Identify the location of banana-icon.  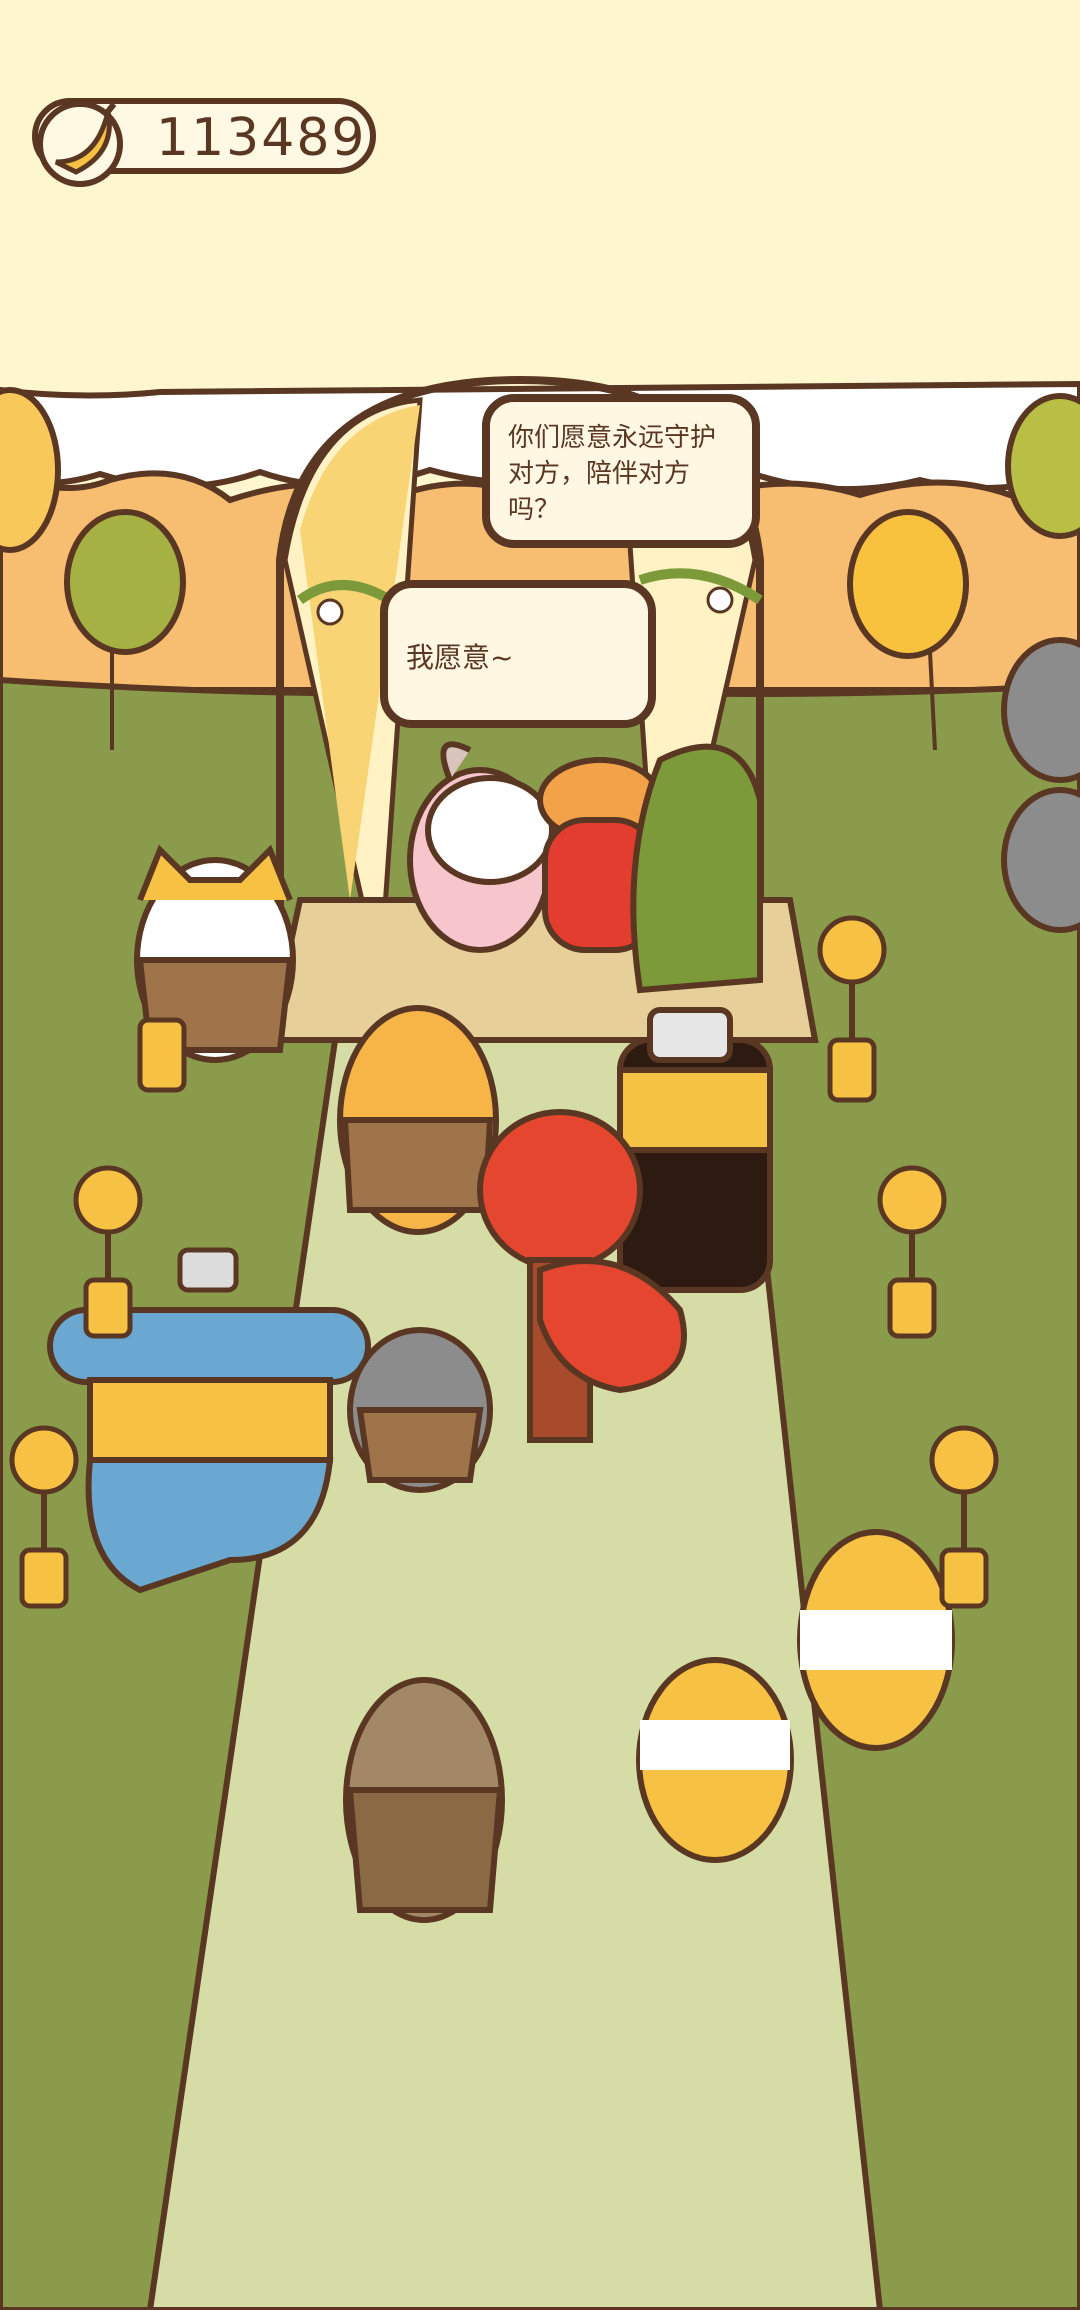
(80, 144).